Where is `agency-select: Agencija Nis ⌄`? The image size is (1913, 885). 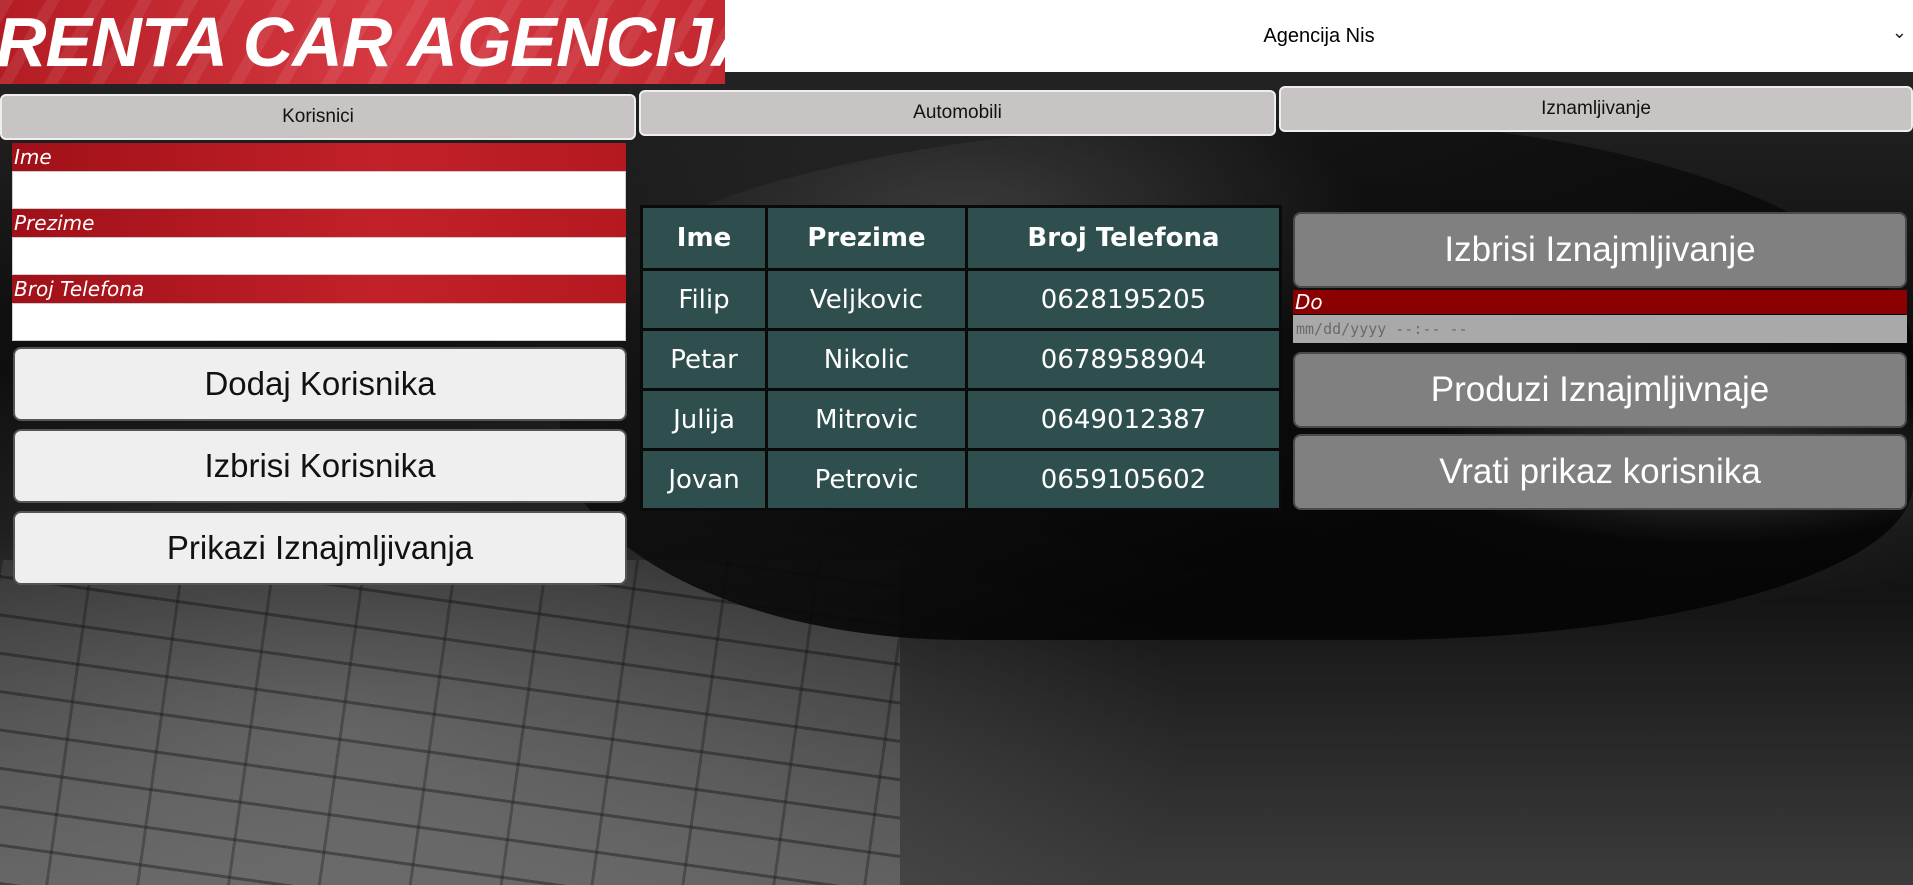 agency-select: Agencija Nis ⌄ is located at coordinates (1319, 36).